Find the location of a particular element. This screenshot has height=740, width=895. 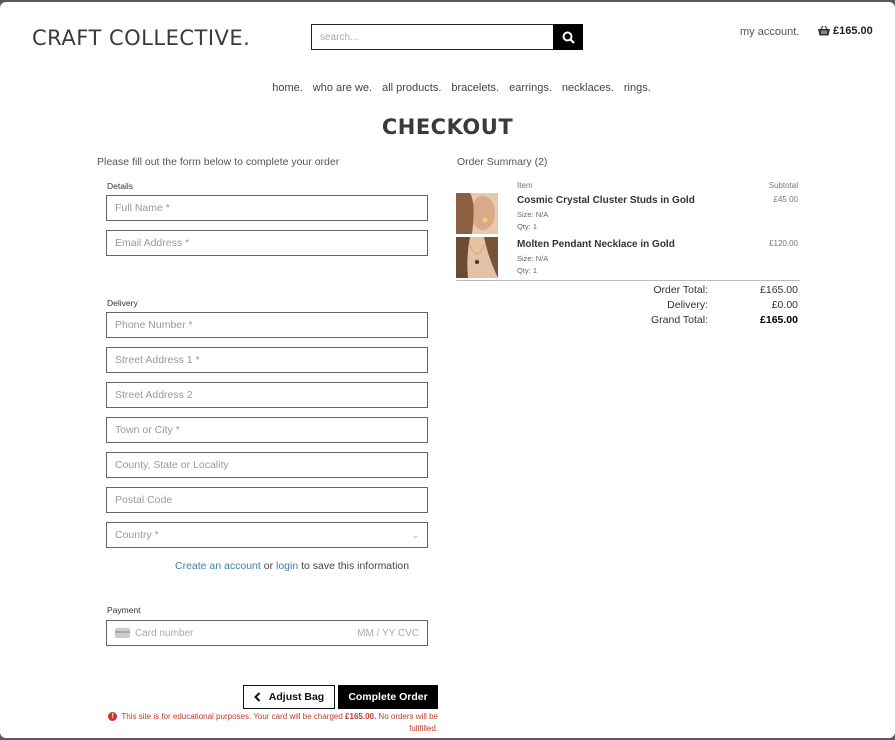

notice-suffix: No orders will be fullfilled. is located at coordinates (408, 722).